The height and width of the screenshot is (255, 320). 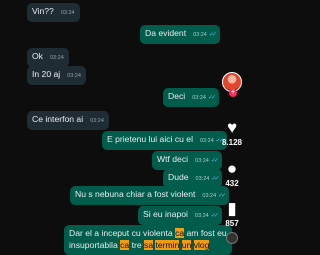 I want to click on message-text: Wtf deci, so click(x=173, y=159).